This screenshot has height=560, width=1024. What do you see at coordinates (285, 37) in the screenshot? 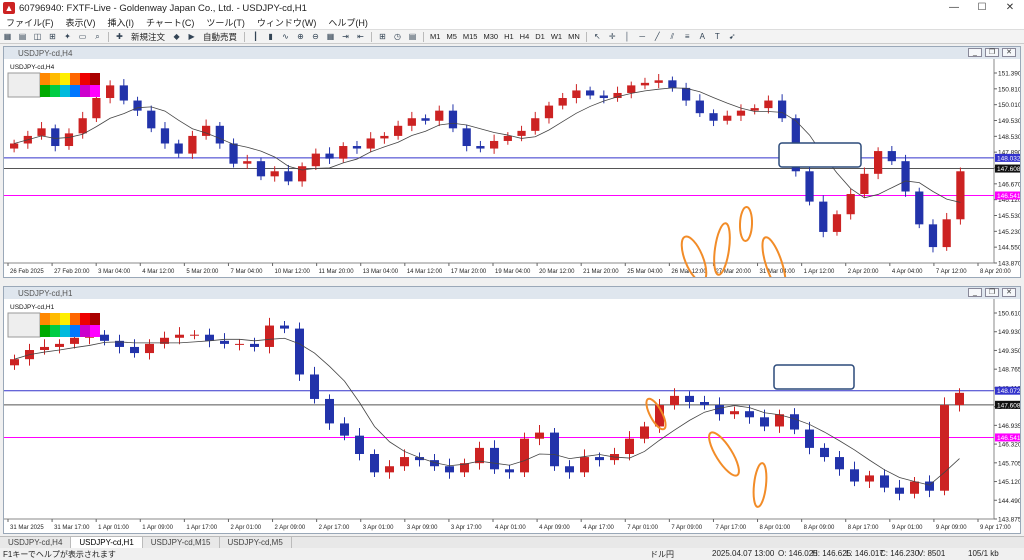
I see `line-chart-icon: ∿` at bounding box center [285, 37].